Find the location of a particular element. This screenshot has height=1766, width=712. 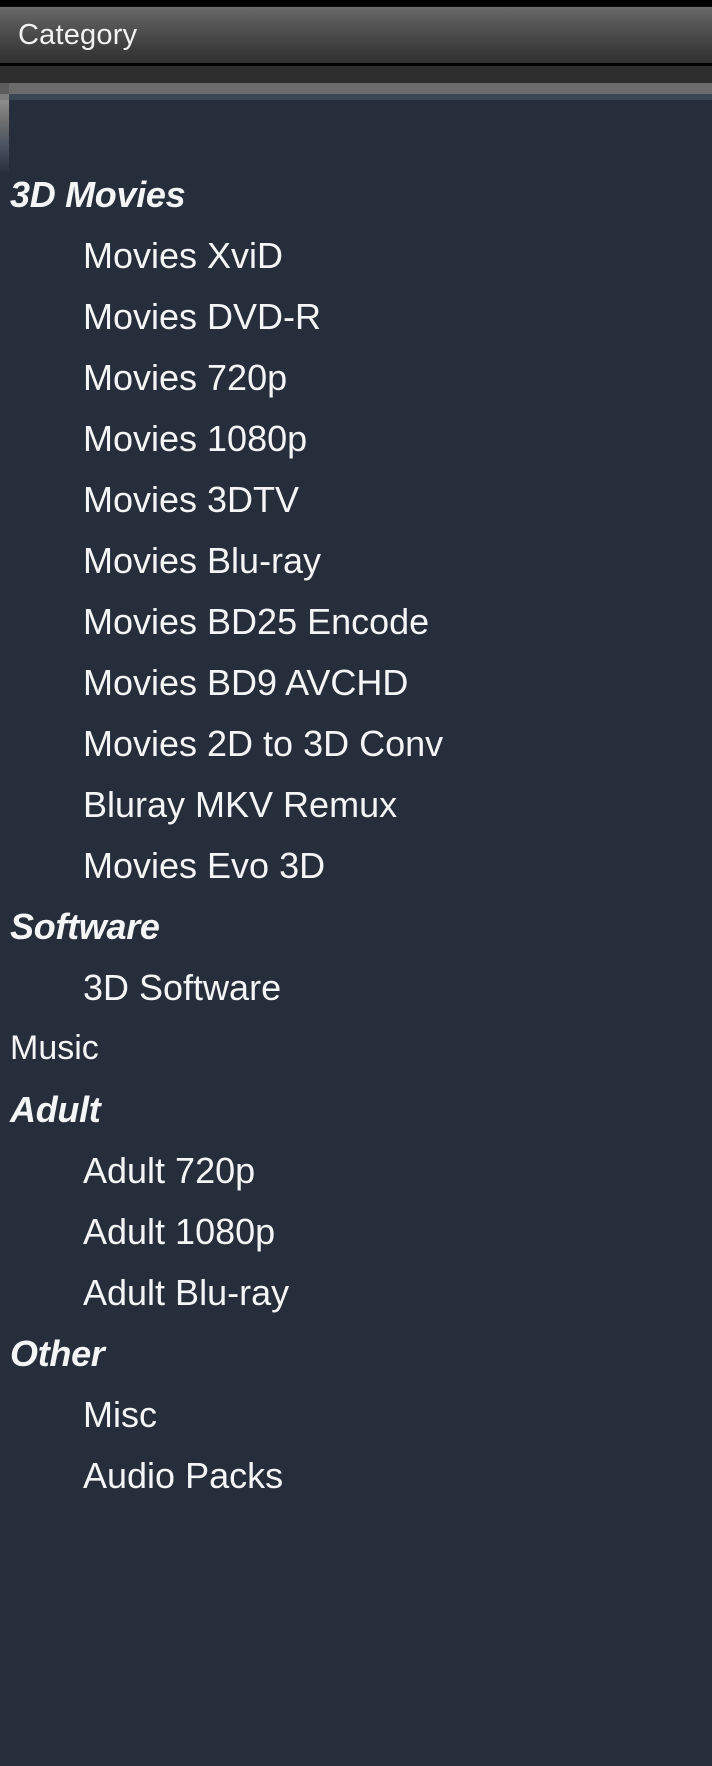

category-label: Movies 2D to 3D Conv is located at coordinates (263, 743).